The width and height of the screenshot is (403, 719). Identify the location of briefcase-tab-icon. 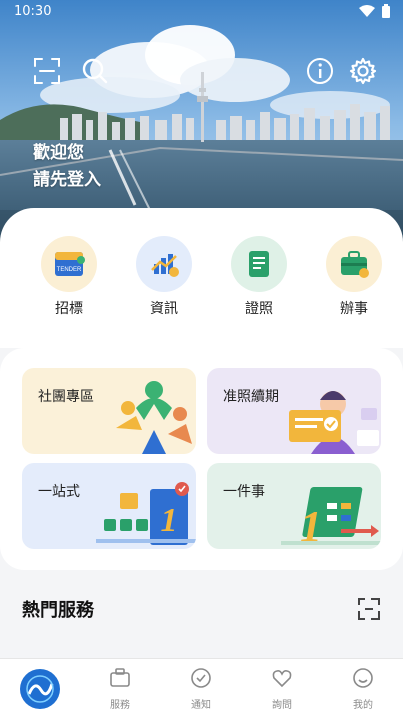
(120, 677).